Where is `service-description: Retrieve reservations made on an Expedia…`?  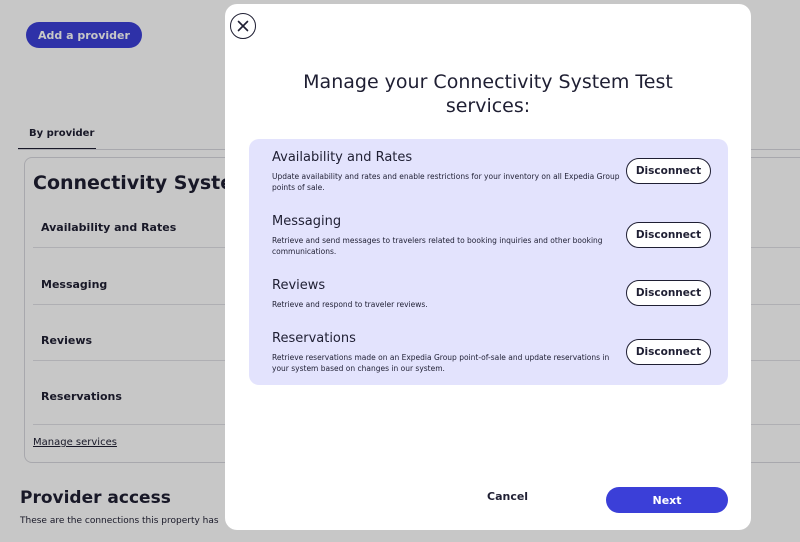 service-description: Retrieve reservations made on an Expedia… is located at coordinates (441, 363).